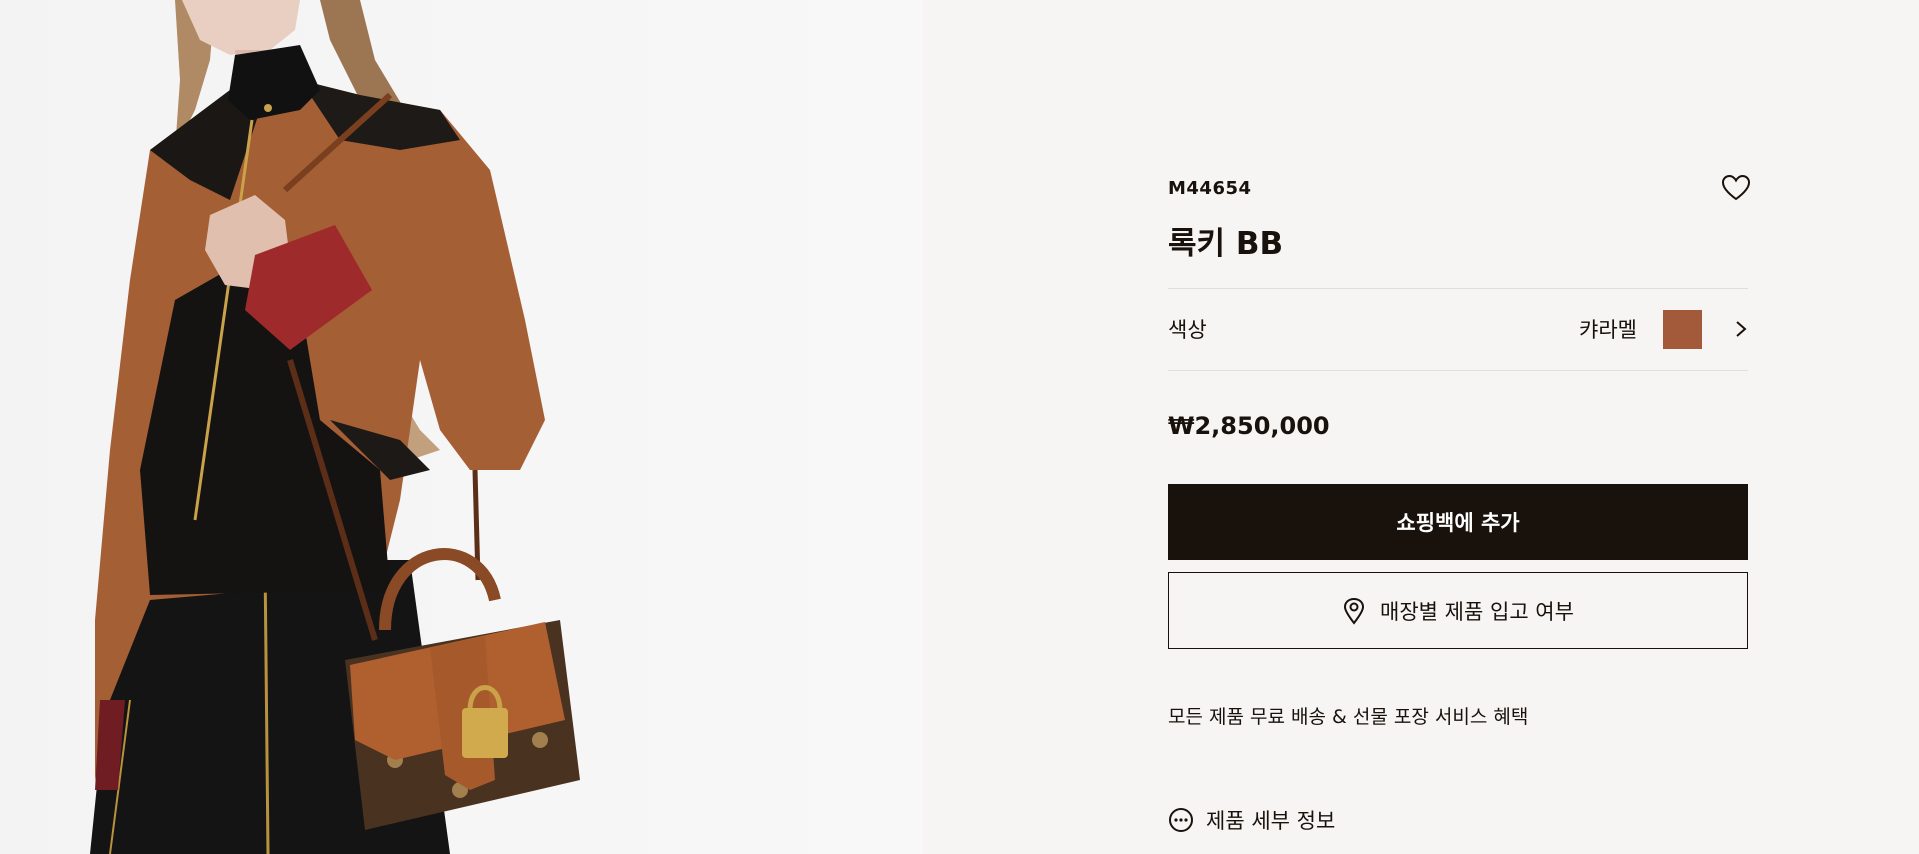 The image size is (1919, 854). I want to click on store-availability-button: 매장별 제품 입고 여부, so click(1458, 610).